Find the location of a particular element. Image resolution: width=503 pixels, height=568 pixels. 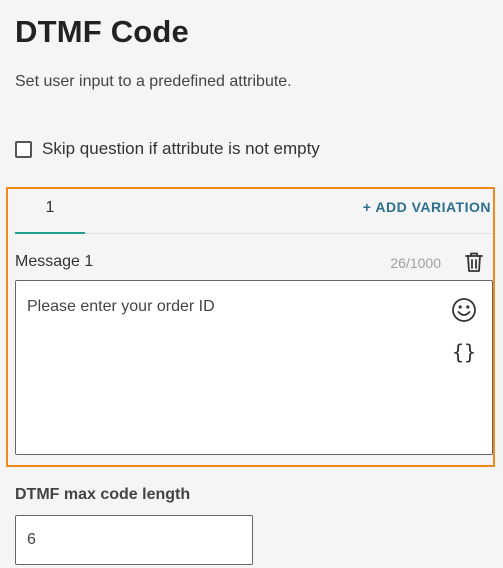

message-text: Please enter your order ID is located at coordinates (121, 306).